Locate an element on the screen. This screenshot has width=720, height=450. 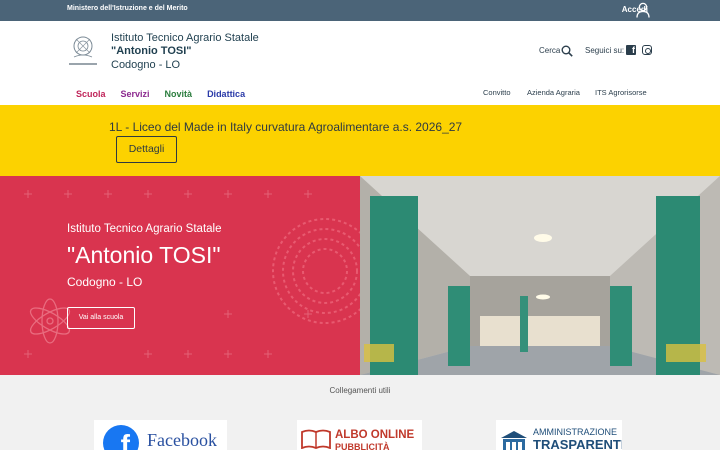
hero-title: "Antonio TOSI" is located at coordinates (144, 255).